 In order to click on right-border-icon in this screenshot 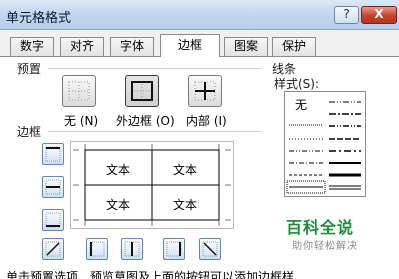, I will do `click(174, 249)`.